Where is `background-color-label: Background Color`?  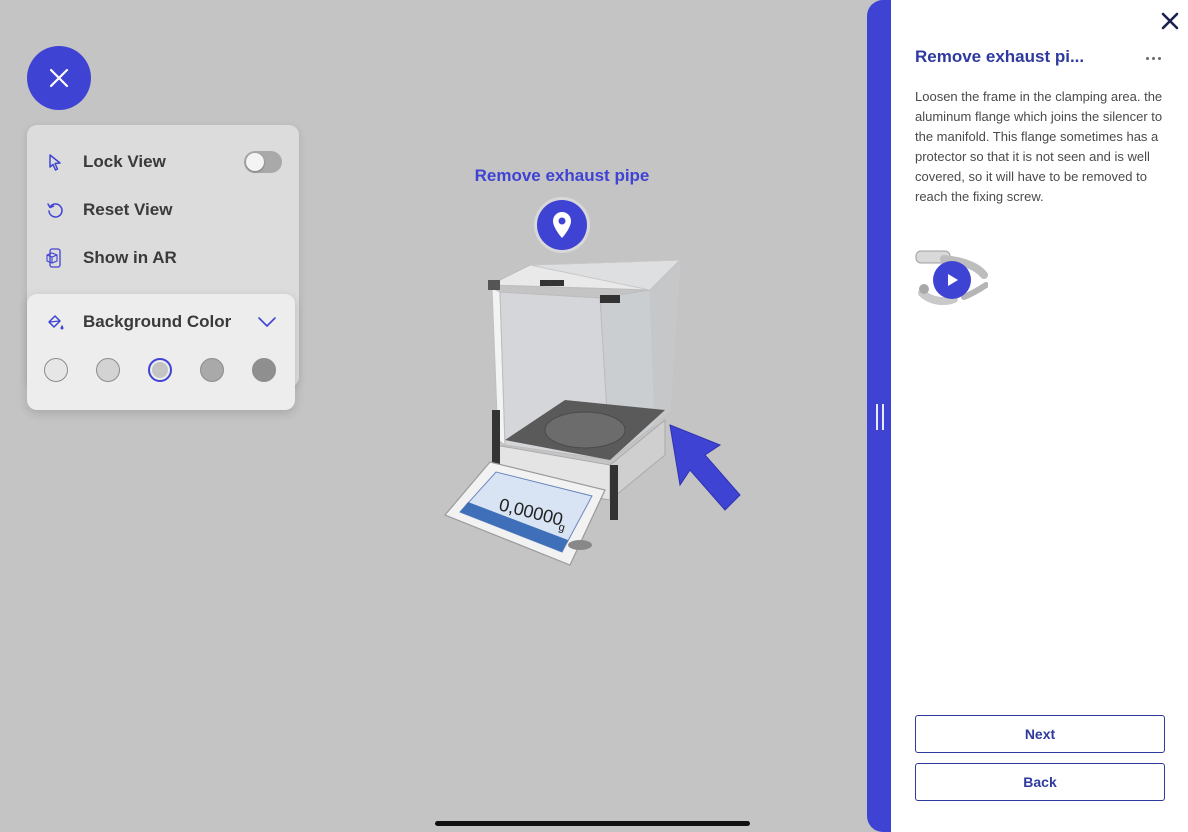 background-color-label: Background Color is located at coordinates (157, 321).